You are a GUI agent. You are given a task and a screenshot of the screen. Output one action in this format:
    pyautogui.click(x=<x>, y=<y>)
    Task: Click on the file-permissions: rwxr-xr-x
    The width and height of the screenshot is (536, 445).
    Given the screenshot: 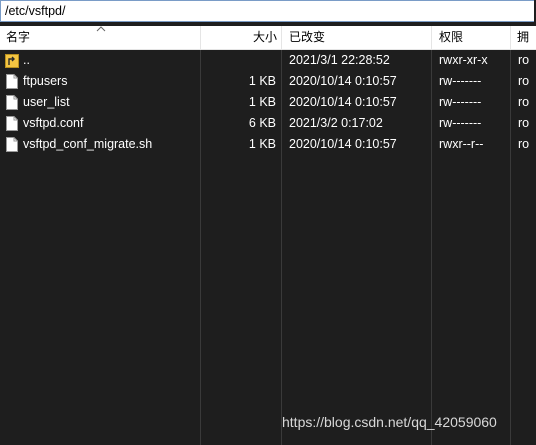 What is the action you would take?
    pyautogui.click(x=463, y=60)
    